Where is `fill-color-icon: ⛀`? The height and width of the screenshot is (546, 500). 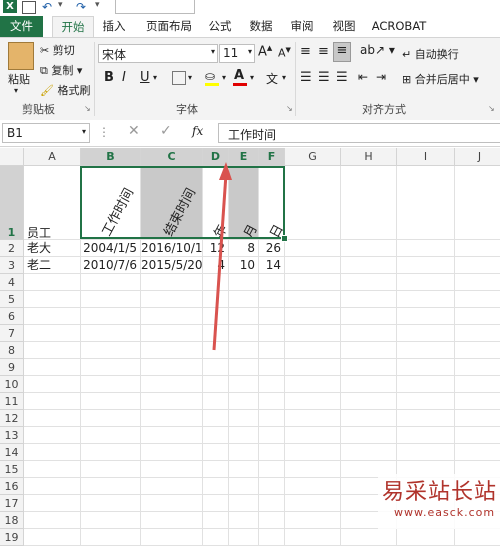 fill-color-icon: ⛀ is located at coordinates (210, 76).